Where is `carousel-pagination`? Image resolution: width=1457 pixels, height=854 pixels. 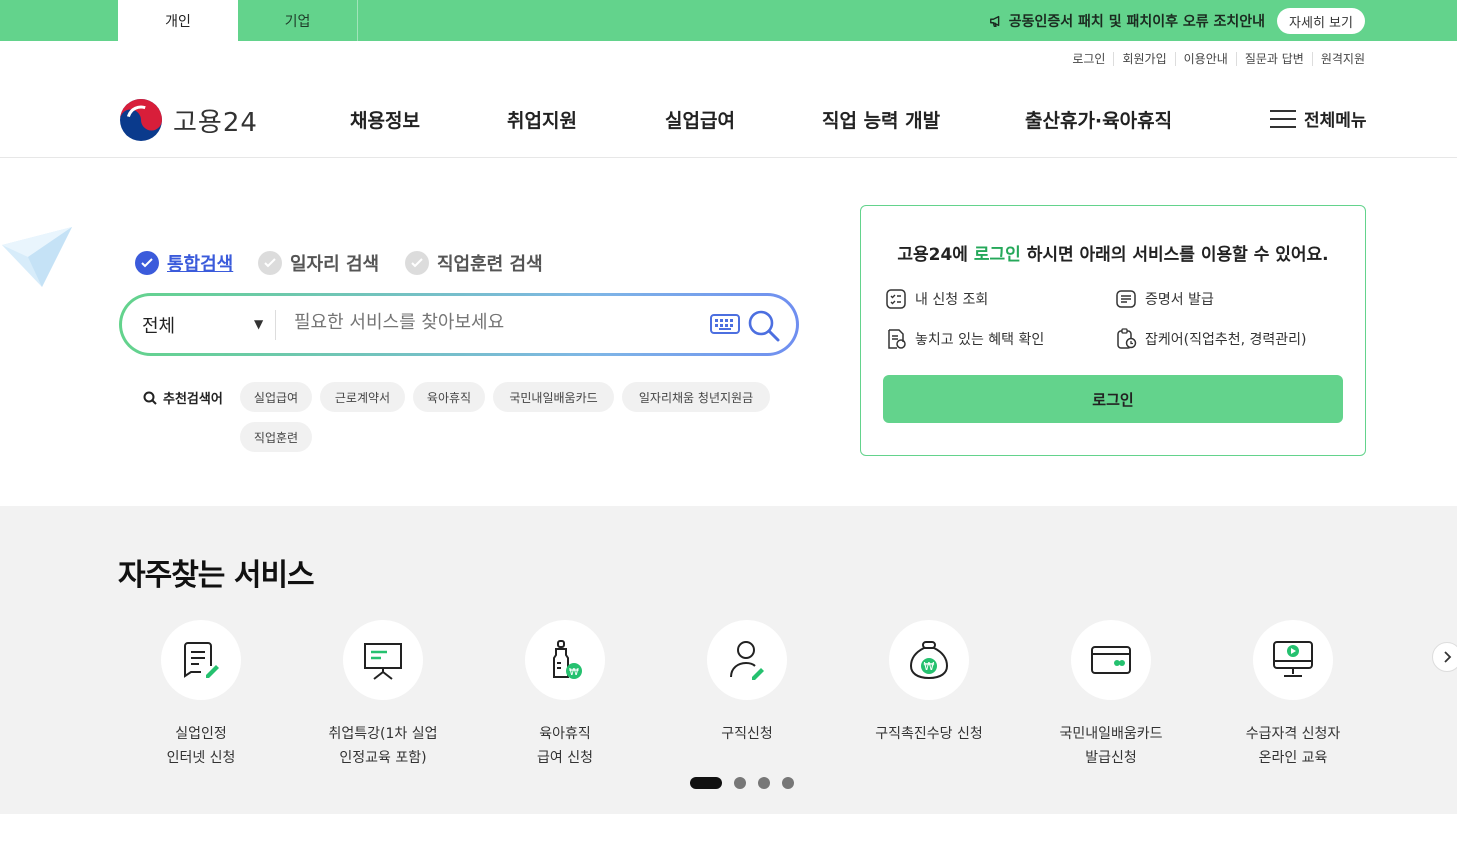
carousel-pagination is located at coordinates (742, 783).